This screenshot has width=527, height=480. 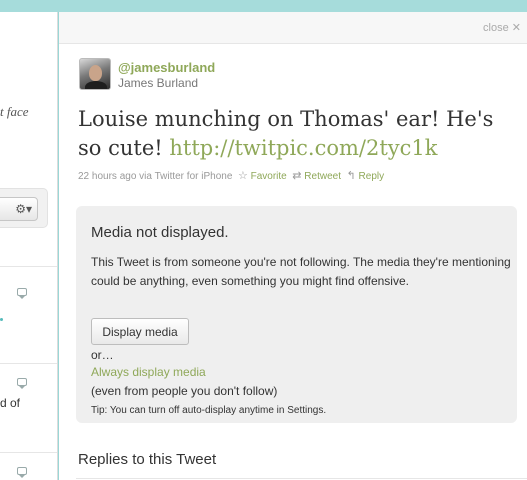 I want to click on media-notice-title: Media not displayed., so click(x=160, y=232).